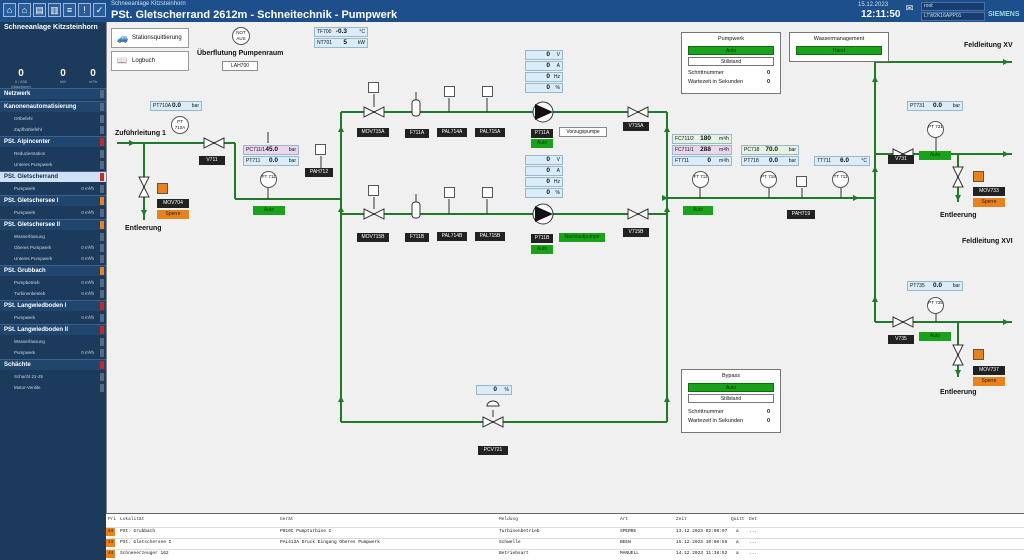 The width and height of the screenshot is (1024, 560). Describe the element at coordinates (449, 192) in the screenshot. I see `pal714b-indicator` at that location.